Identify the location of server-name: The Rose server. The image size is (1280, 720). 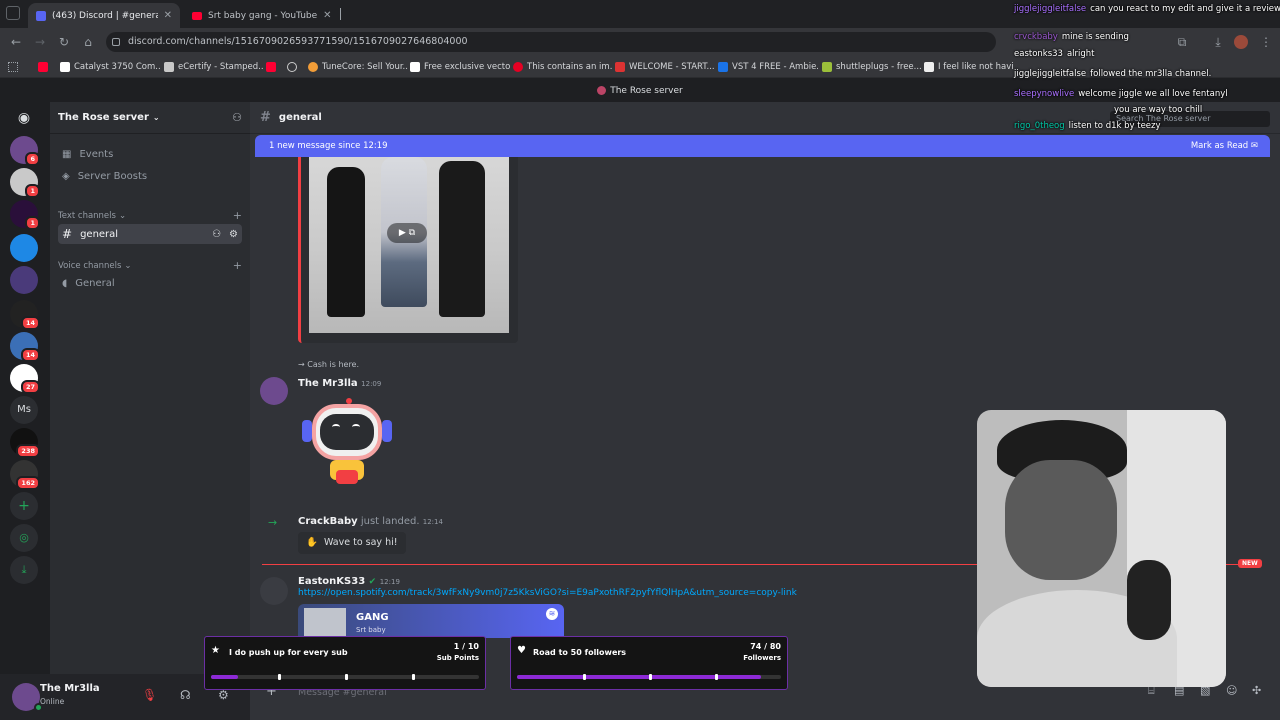
(103, 117).